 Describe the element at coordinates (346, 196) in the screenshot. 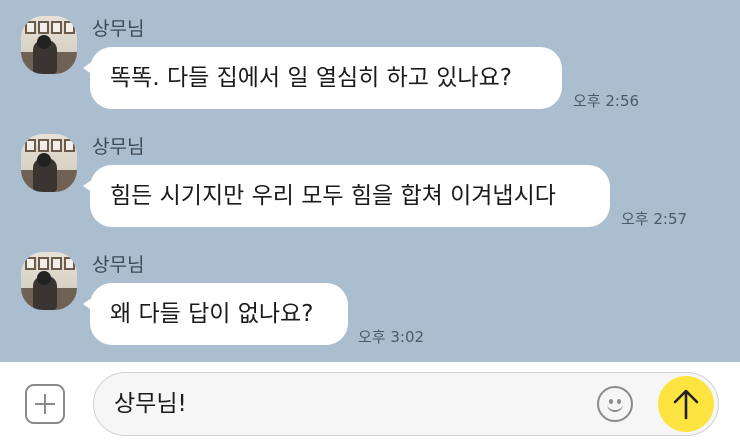

I see `message-bubble: 힘든 시기지만 우리 모두 힘을 합쳐 이겨냅시다` at that location.